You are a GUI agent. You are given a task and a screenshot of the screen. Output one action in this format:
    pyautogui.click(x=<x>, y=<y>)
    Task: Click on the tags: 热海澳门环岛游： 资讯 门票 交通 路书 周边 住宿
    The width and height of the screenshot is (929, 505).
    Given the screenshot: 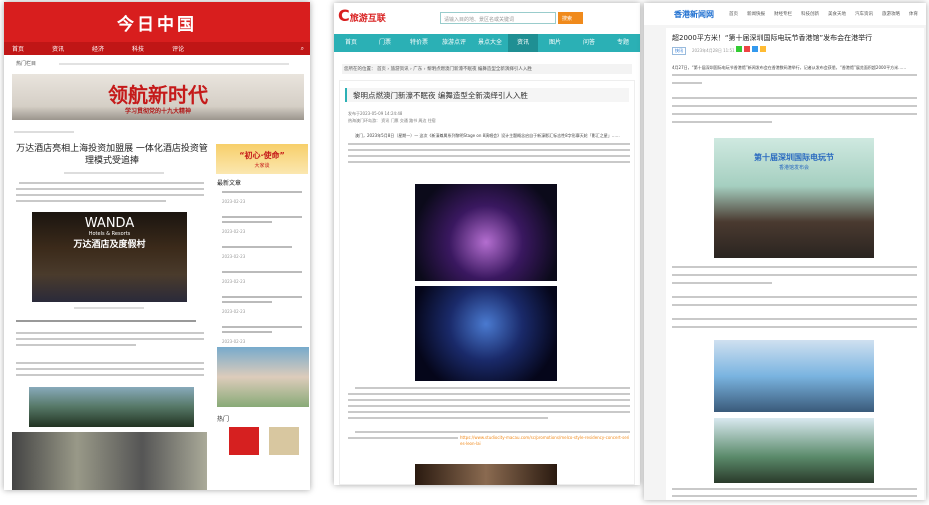 What is the action you would take?
    pyautogui.click(x=392, y=120)
    